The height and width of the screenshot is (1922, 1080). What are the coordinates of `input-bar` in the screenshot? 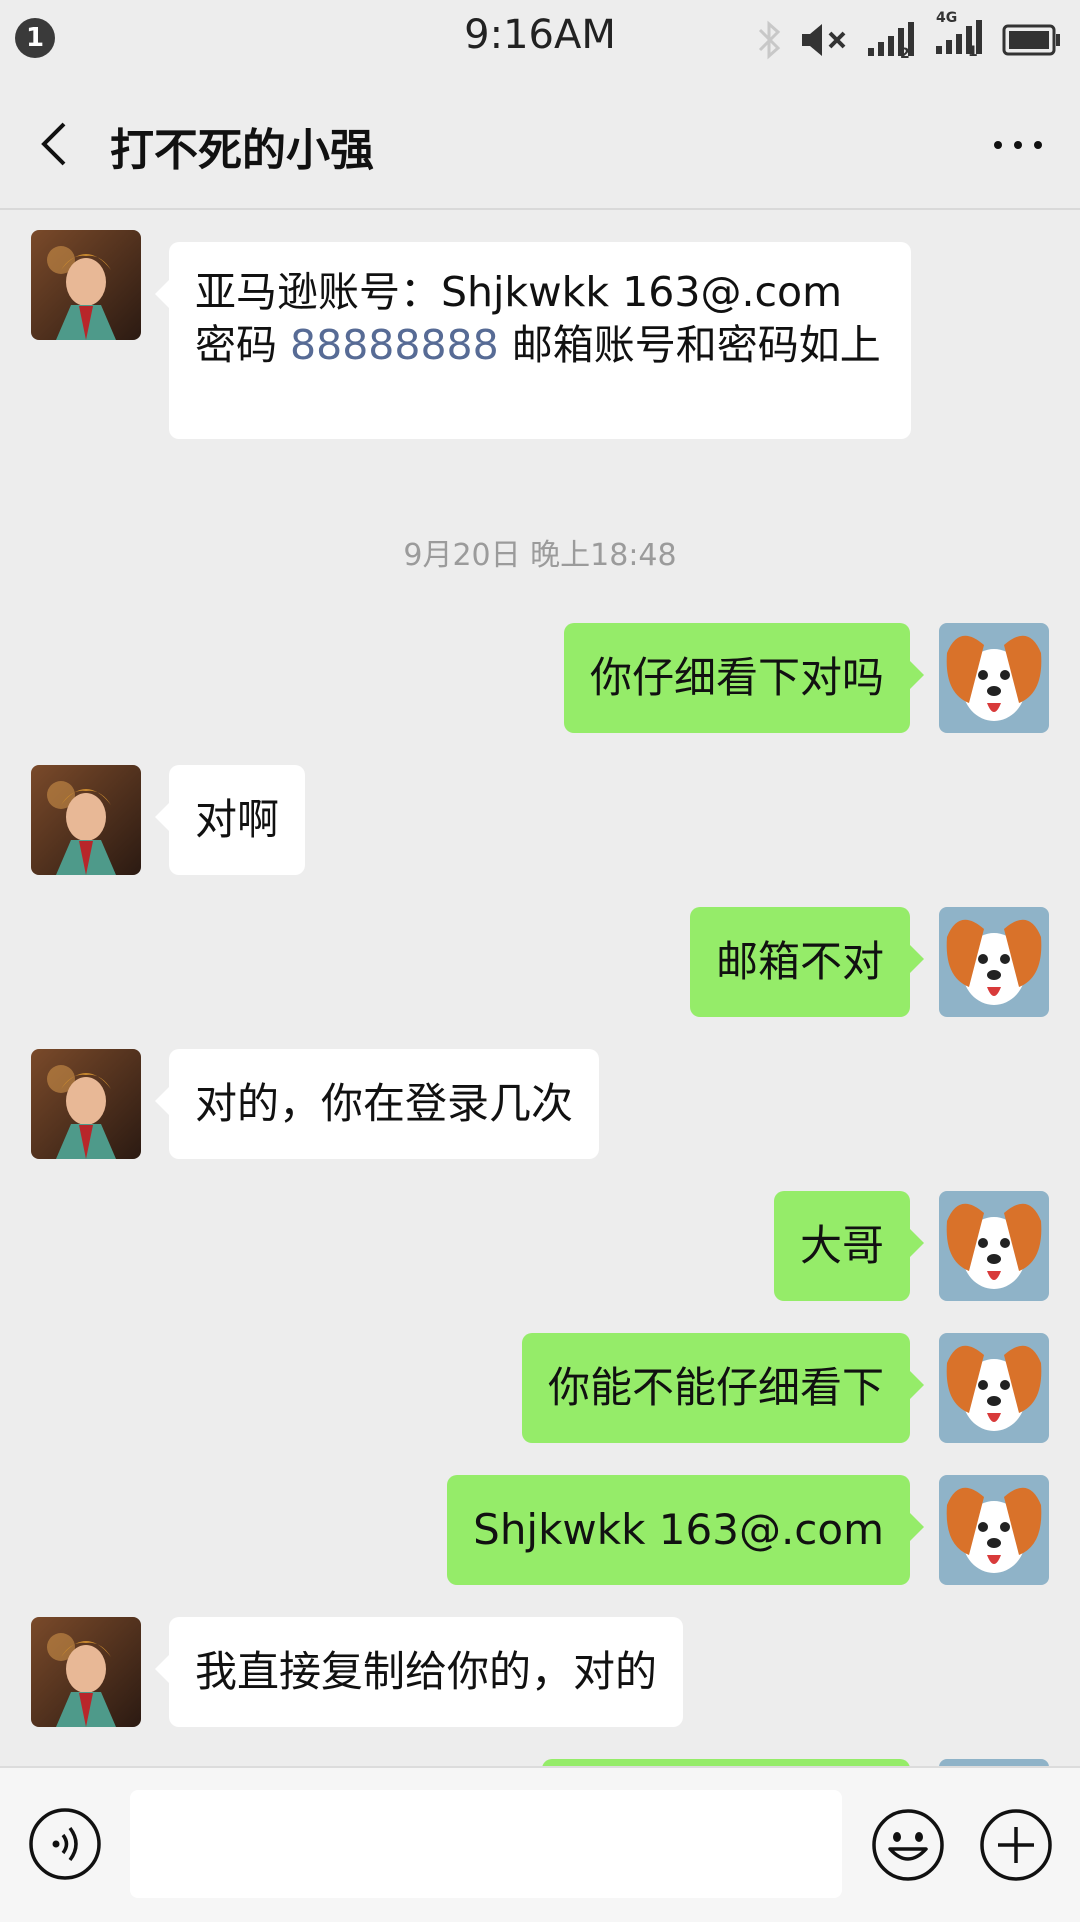 It's located at (540, 1844).